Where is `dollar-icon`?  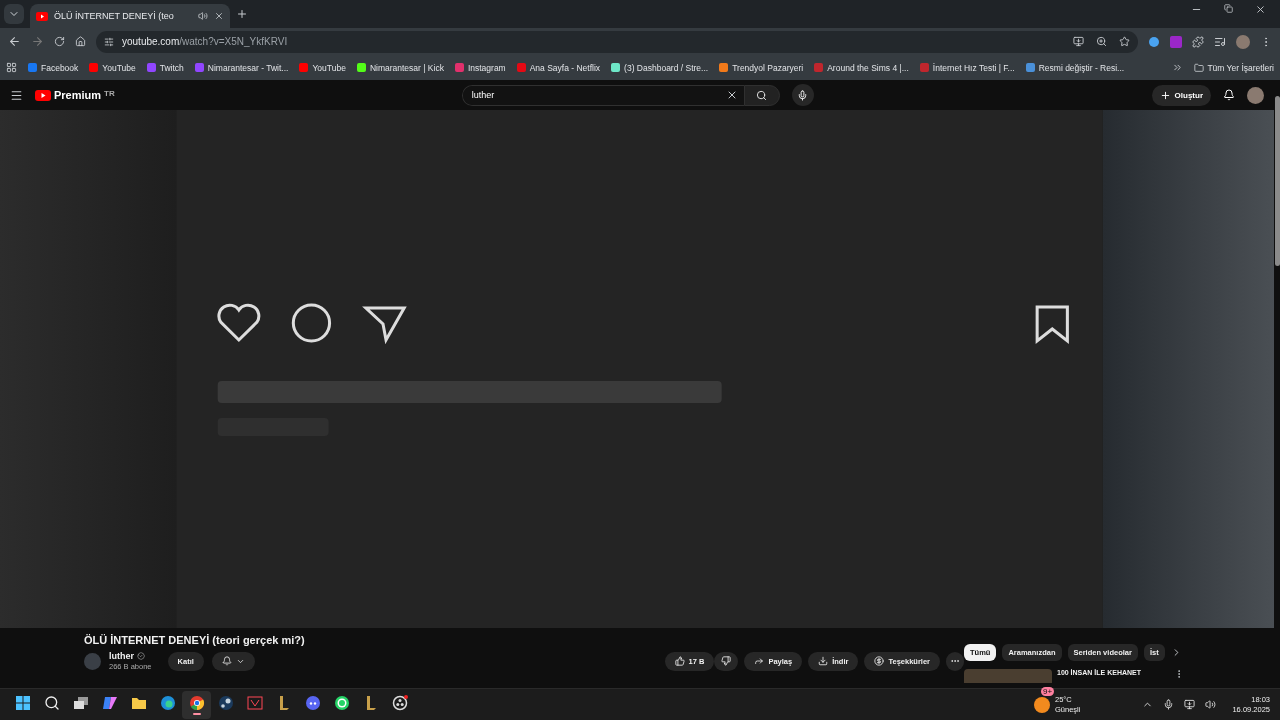 dollar-icon is located at coordinates (879, 661).